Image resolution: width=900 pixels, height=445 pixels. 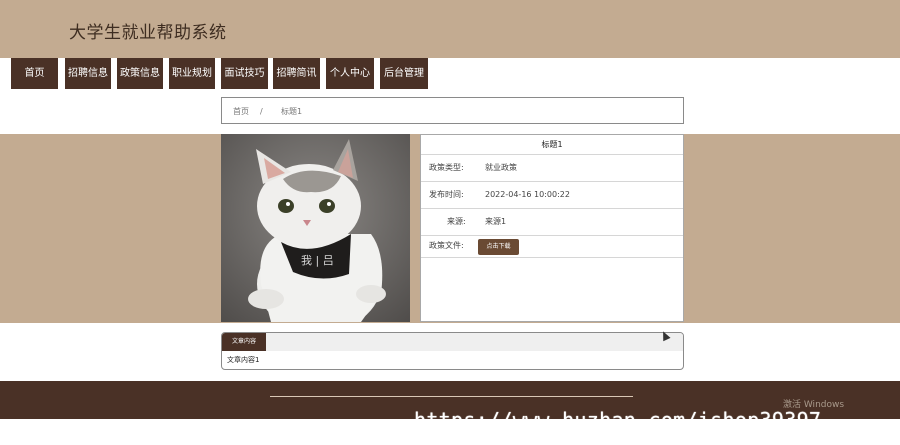 What do you see at coordinates (552, 145) in the screenshot?
I see `detail-title: 标题1` at bounding box center [552, 145].